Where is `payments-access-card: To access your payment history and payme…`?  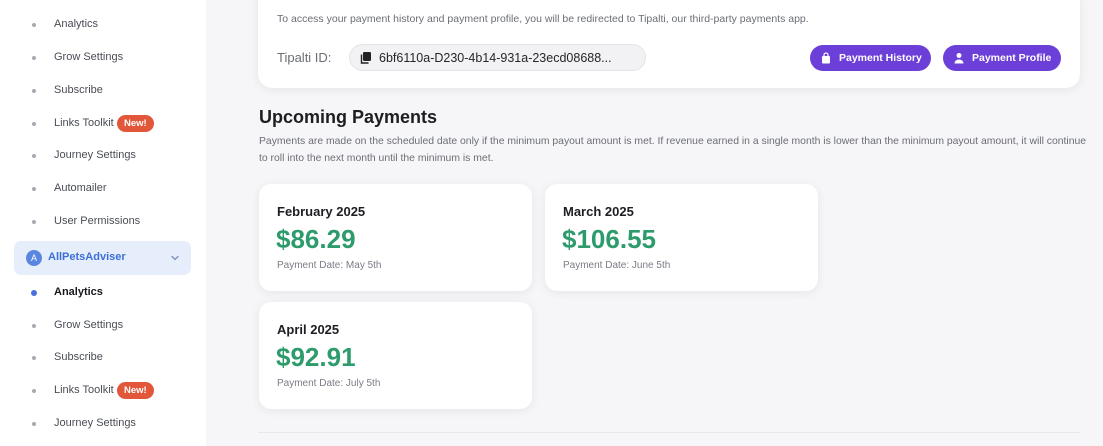
payments-access-card: To access your payment history and payme… is located at coordinates (669, 44).